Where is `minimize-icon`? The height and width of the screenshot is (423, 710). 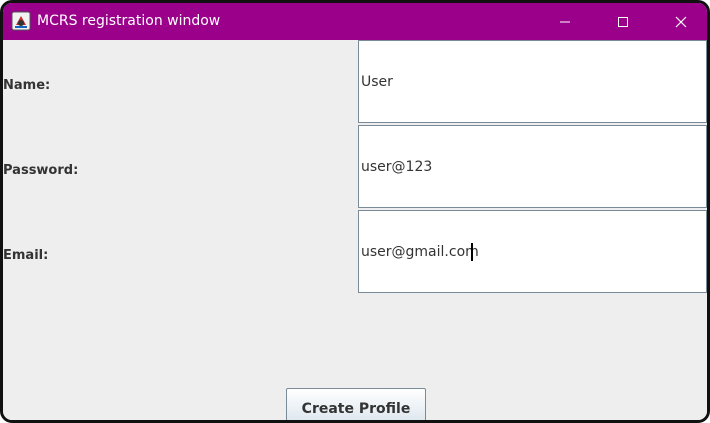 minimize-icon is located at coordinates (565, 21).